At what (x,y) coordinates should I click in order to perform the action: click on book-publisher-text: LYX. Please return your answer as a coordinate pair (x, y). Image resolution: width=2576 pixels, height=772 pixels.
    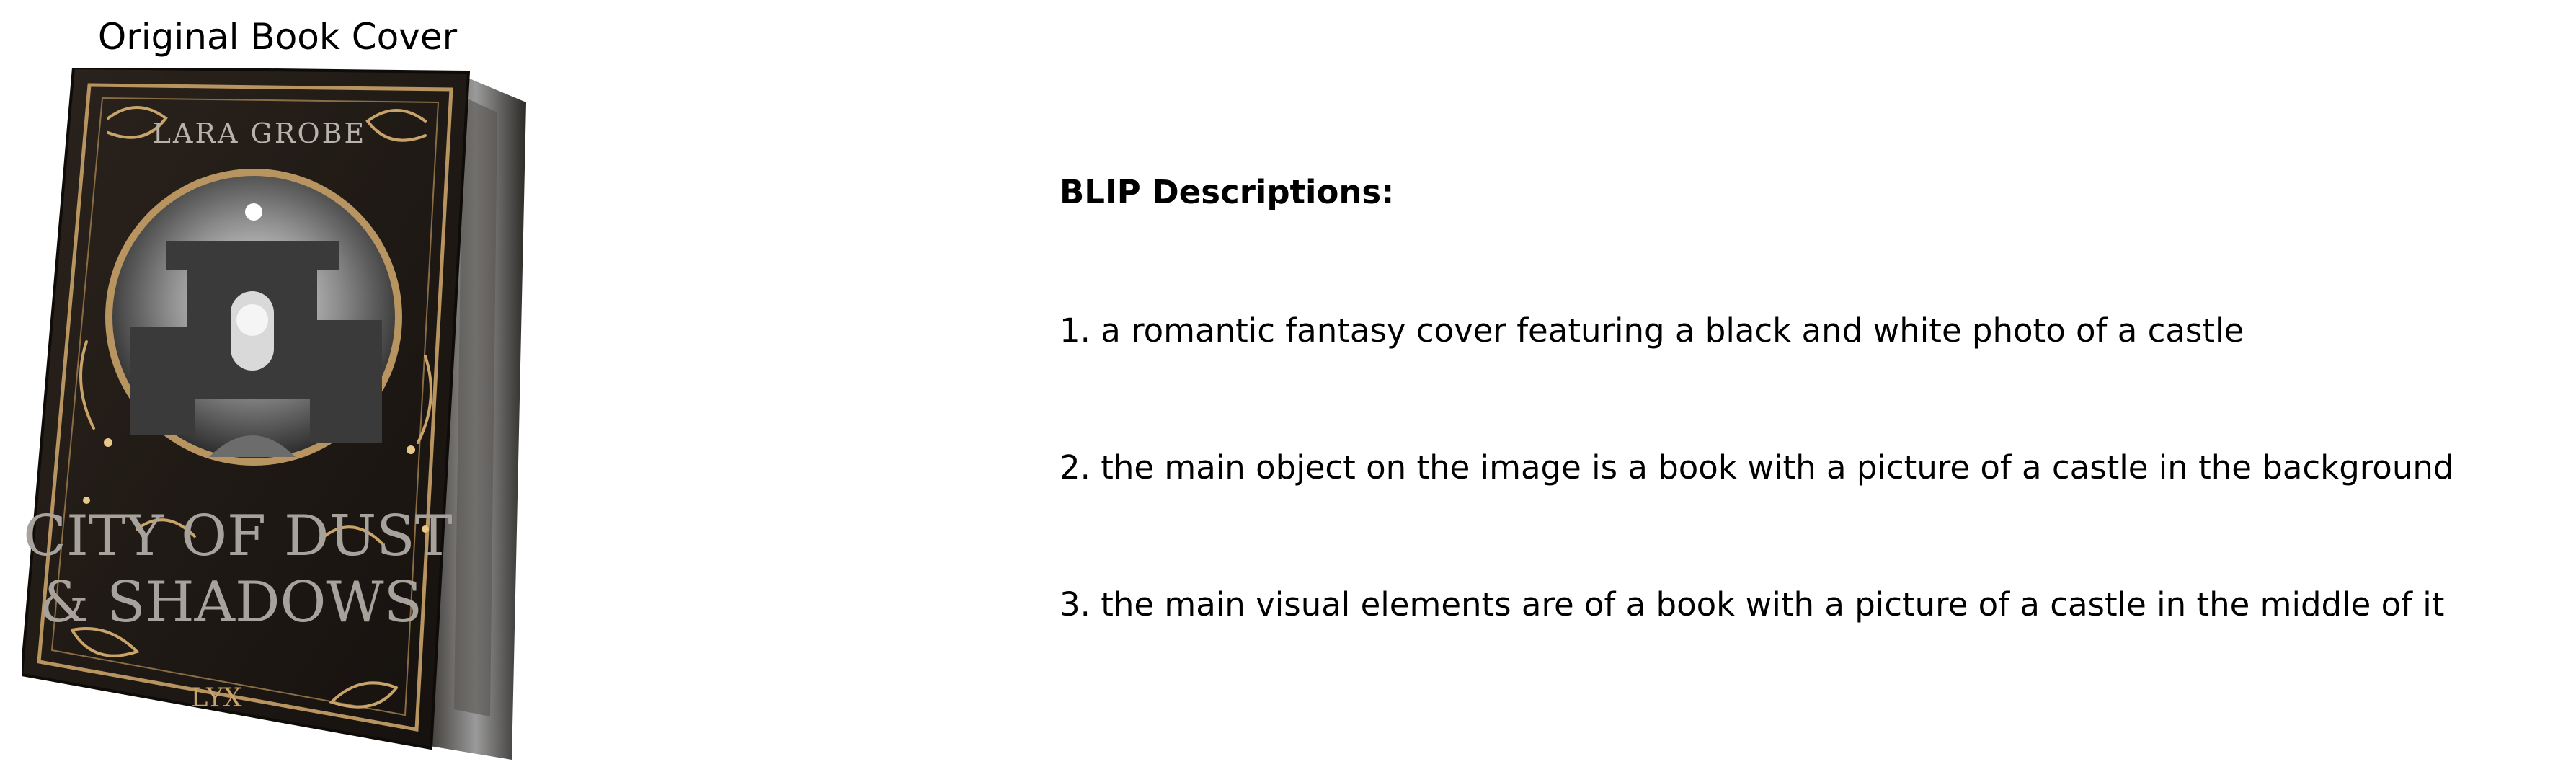
    Looking at the image, I should click on (216, 698).